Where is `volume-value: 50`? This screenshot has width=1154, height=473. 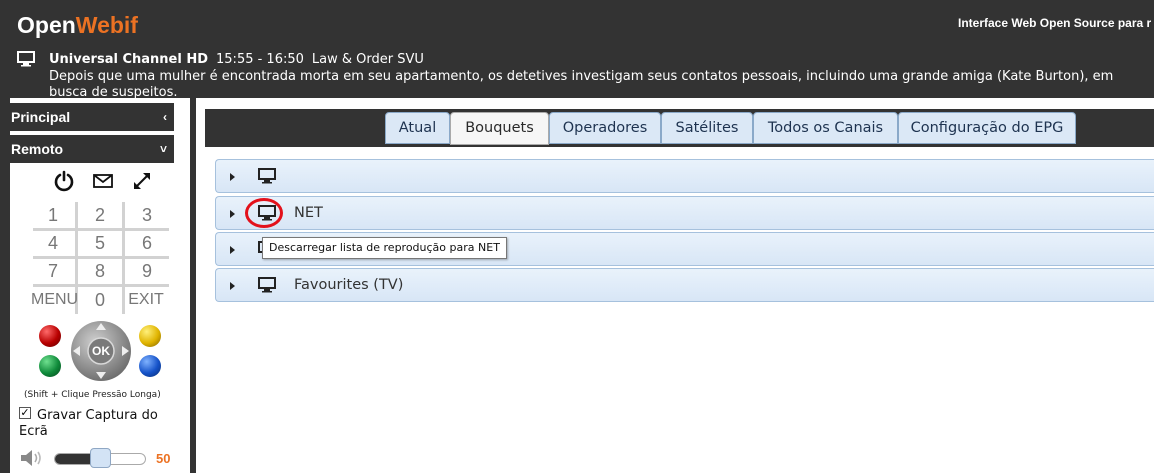 volume-value: 50 is located at coordinates (163, 458).